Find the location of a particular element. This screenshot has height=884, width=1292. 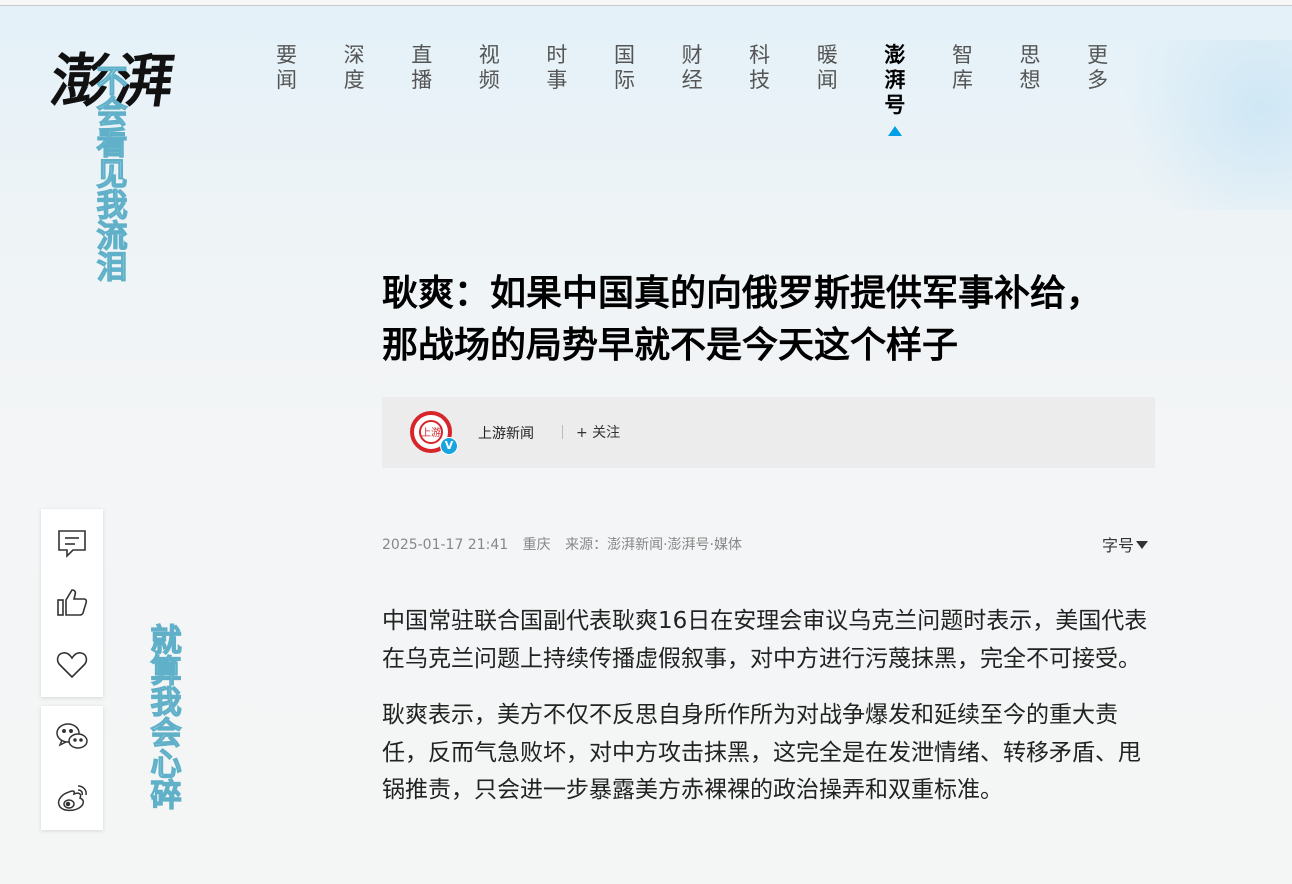

font-size-dropdown: 字号 is located at coordinates (1125, 544).